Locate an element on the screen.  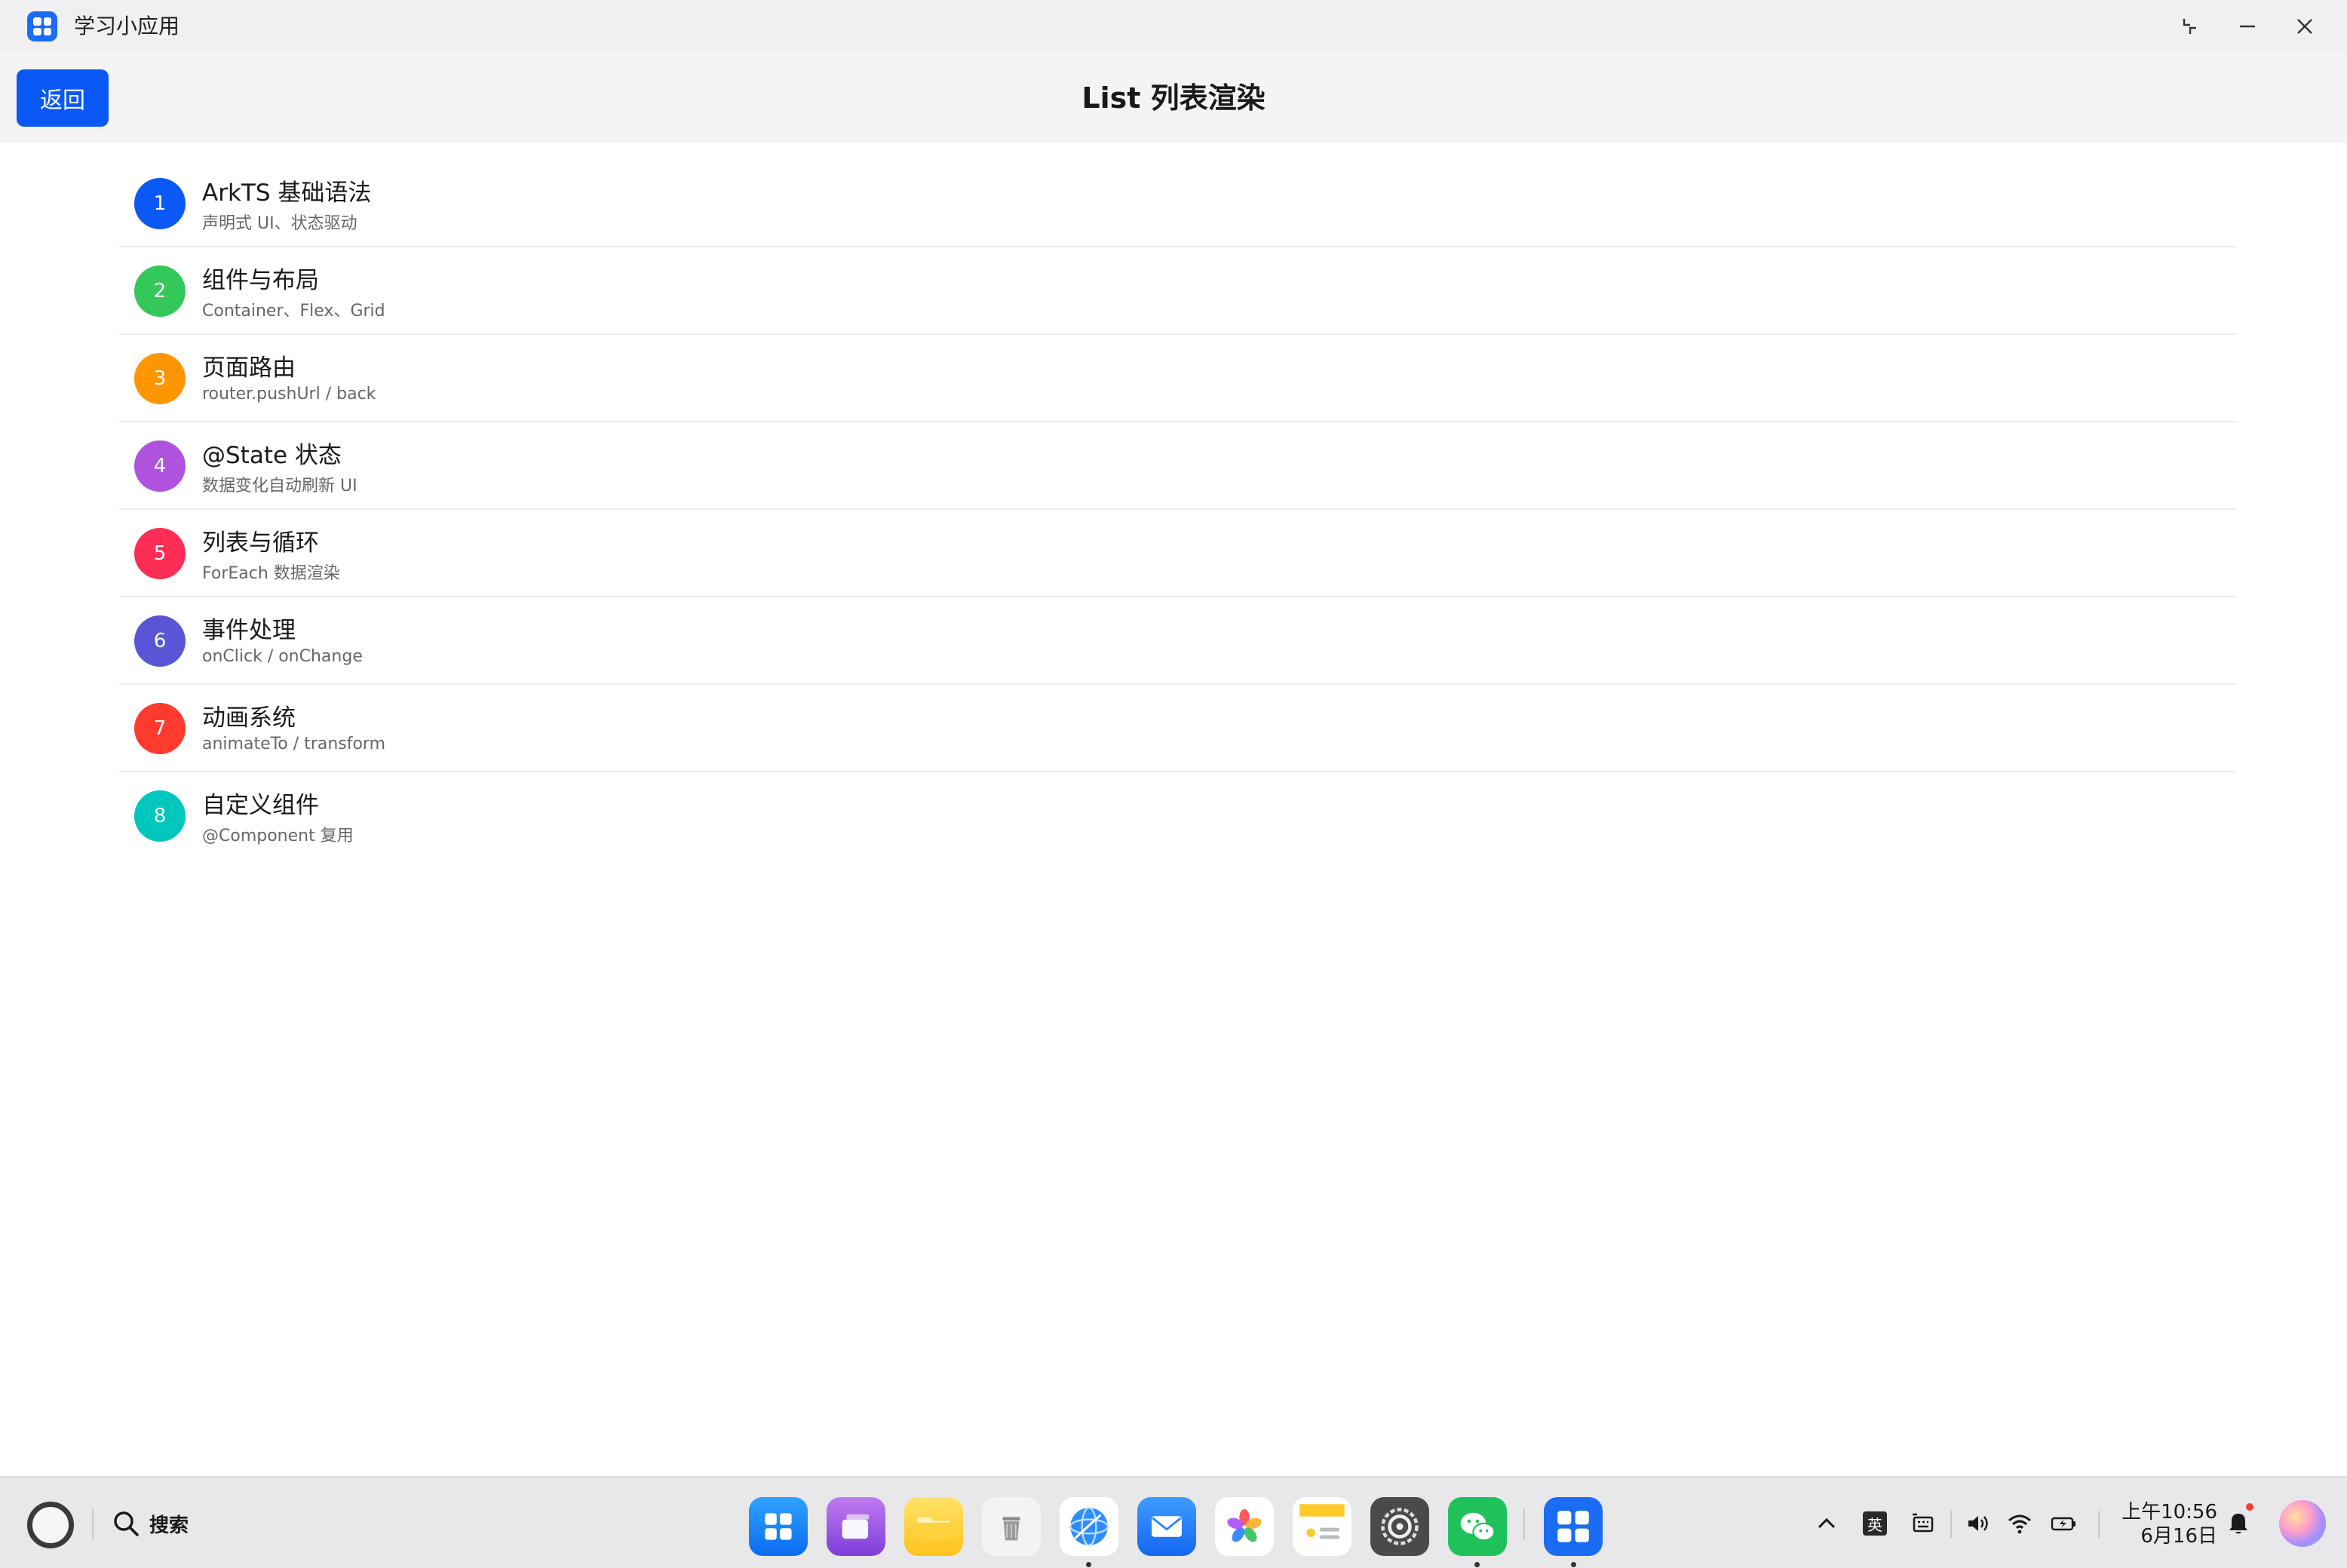
list-item: 4 @State 状态 数据变化自动刷新 UI is located at coordinates (1178, 466).